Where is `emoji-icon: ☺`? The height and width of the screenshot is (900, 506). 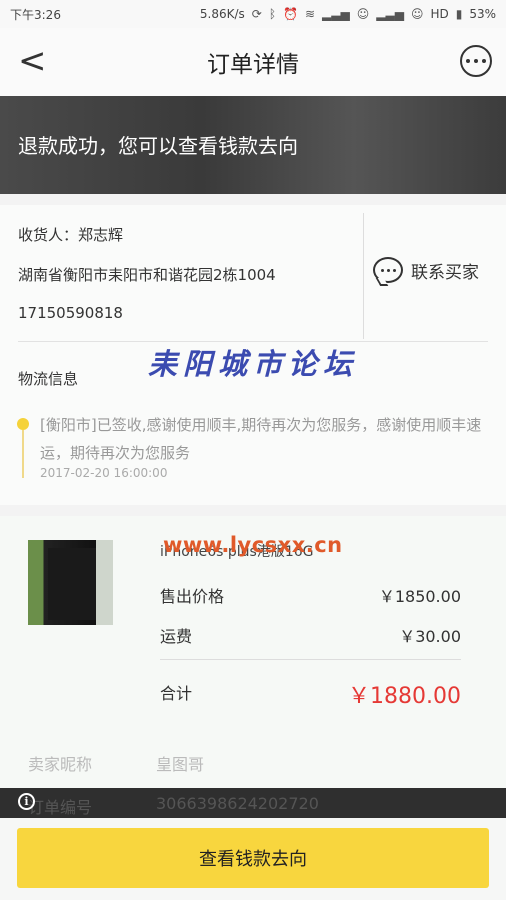 emoji-icon: ☺ is located at coordinates (363, 14).